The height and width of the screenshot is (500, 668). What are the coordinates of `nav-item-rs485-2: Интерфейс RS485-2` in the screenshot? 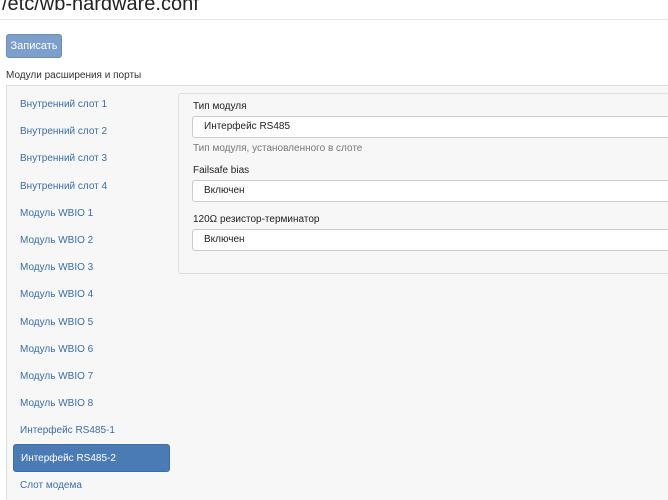 It's located at (91, 458).